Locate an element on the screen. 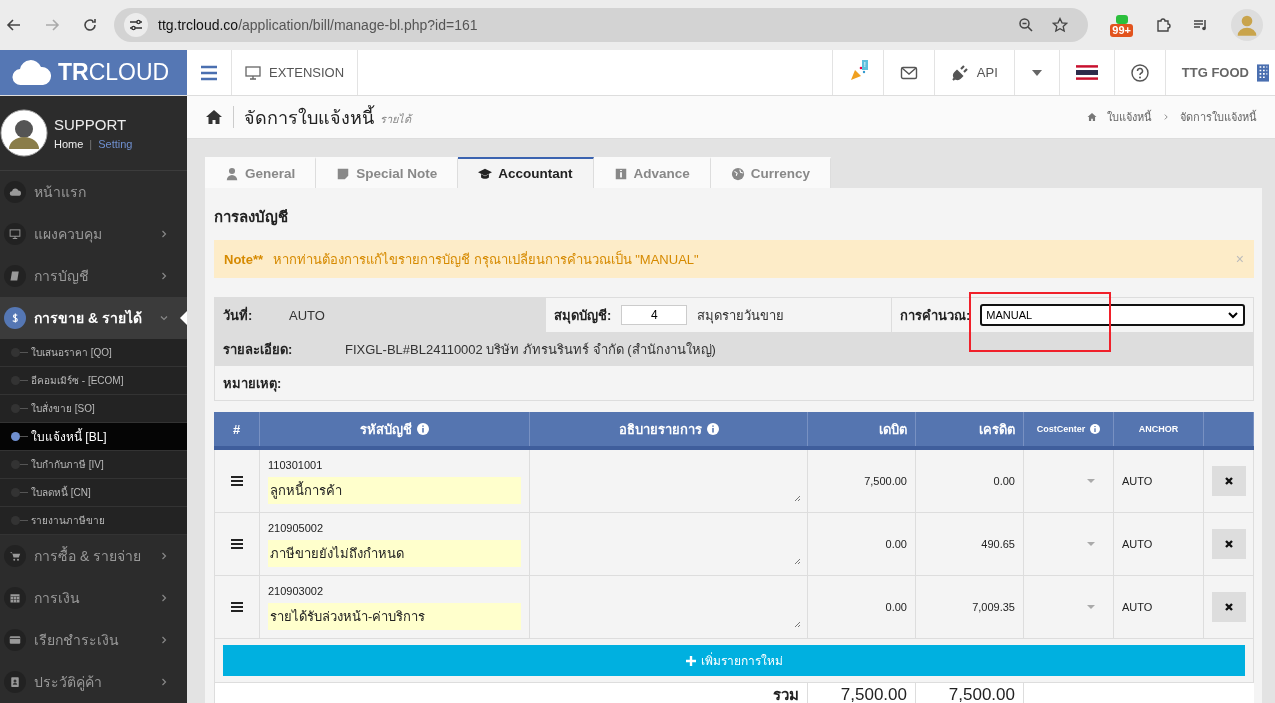  media-icon is located at coordinates (1201, 25).